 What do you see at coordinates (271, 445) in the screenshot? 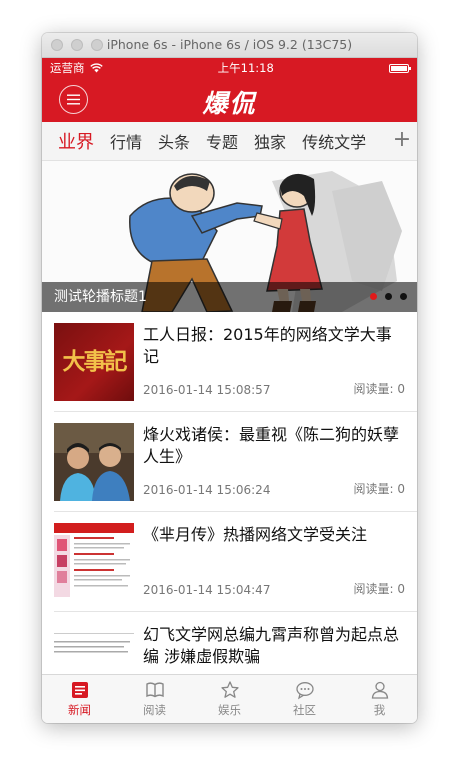
I see `news-title: 烽火戏诸侯：最重视《陈二狗的妖孽人生》` at bounding box center [271, 445].